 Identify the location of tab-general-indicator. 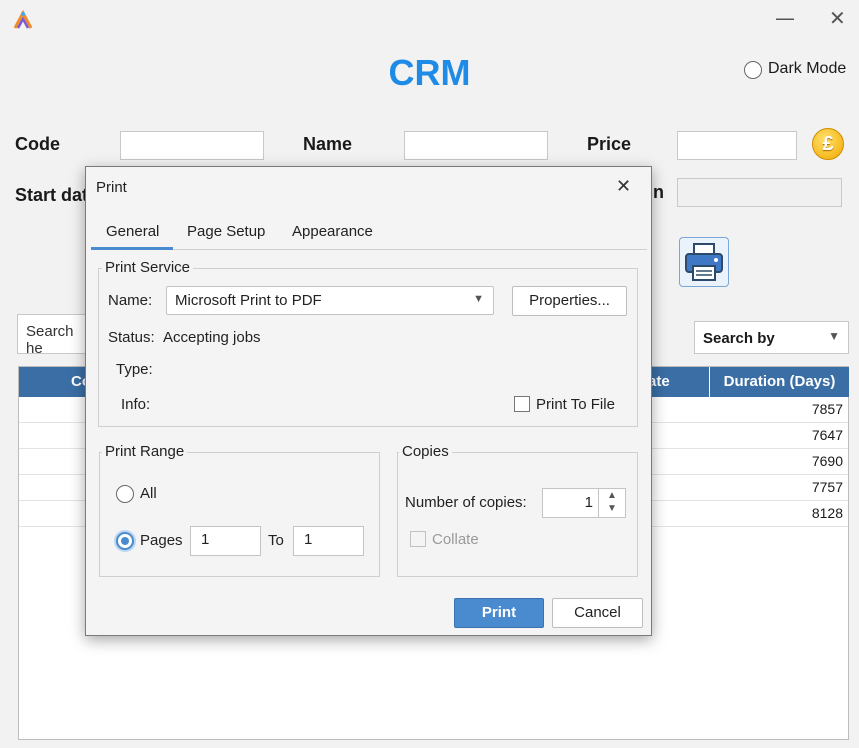
(132, 248).